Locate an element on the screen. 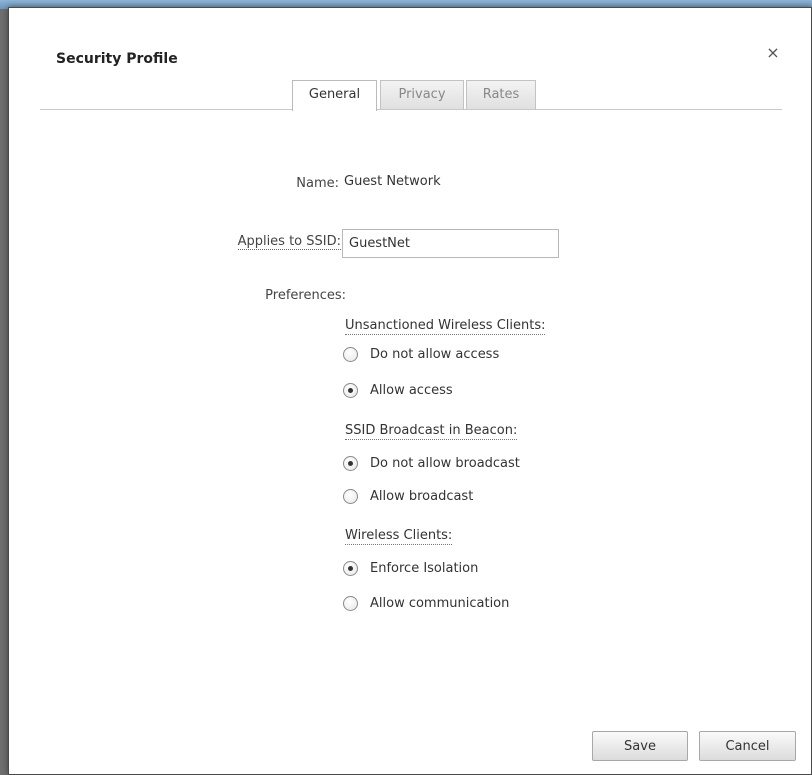  radio-allow-communication: Allow communication is located at coordinates (448, 604).